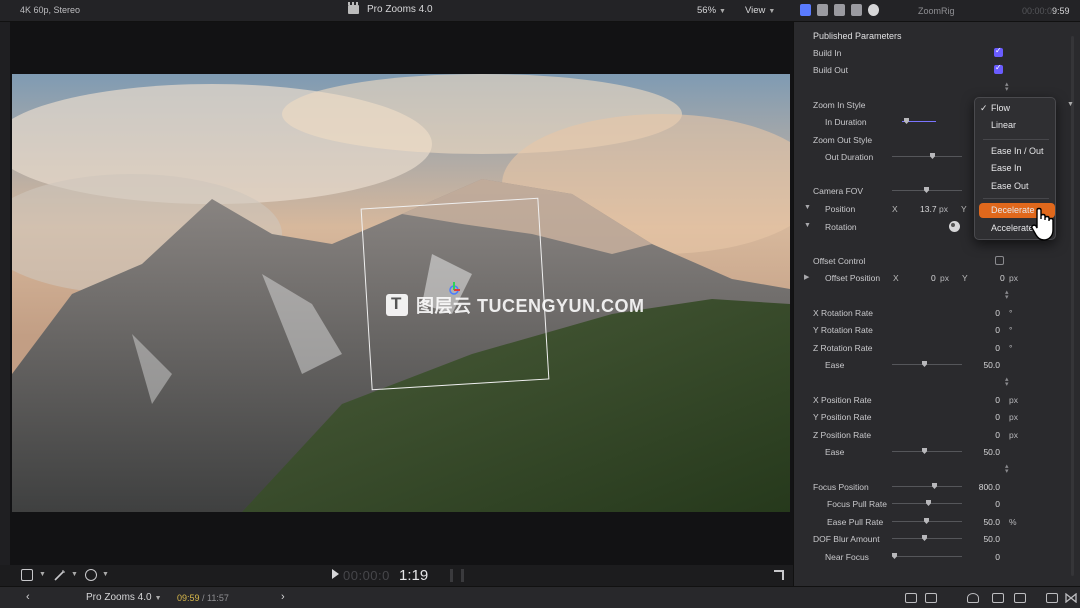 The width and height of the screenshot is (1080, 608). I want to click on clip-appearance-icon, so click(911, 598).